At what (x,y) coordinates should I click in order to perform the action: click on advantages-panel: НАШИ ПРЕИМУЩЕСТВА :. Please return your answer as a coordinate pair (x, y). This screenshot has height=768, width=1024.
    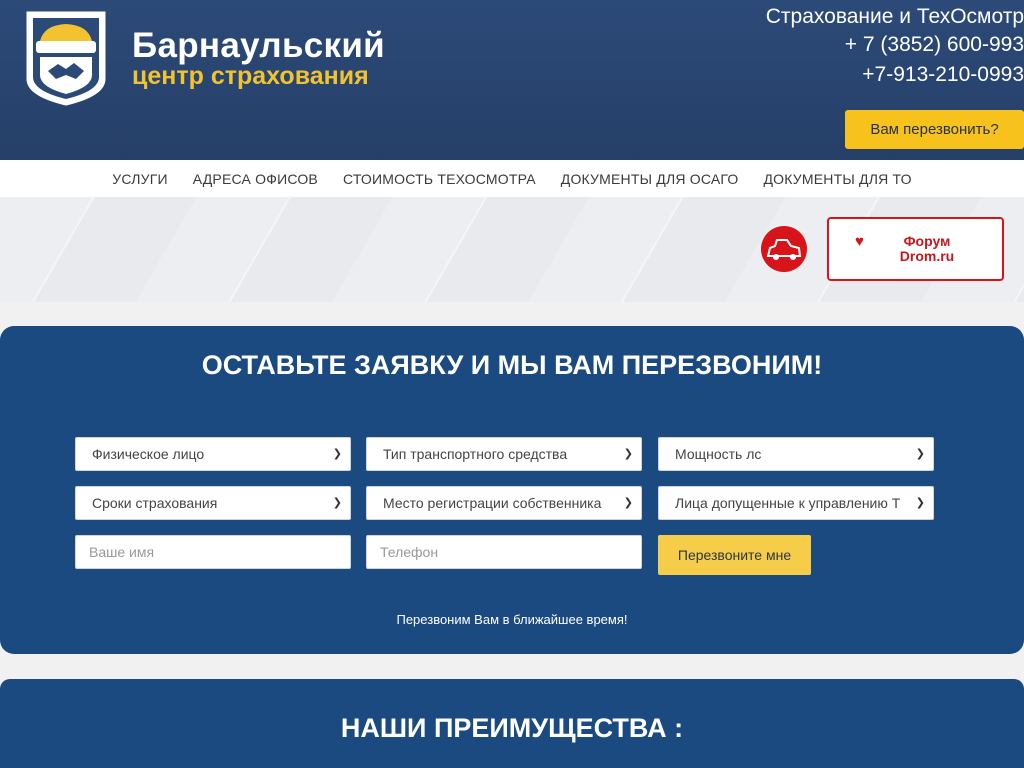
    Looking at the image, I should click on (512, 723).